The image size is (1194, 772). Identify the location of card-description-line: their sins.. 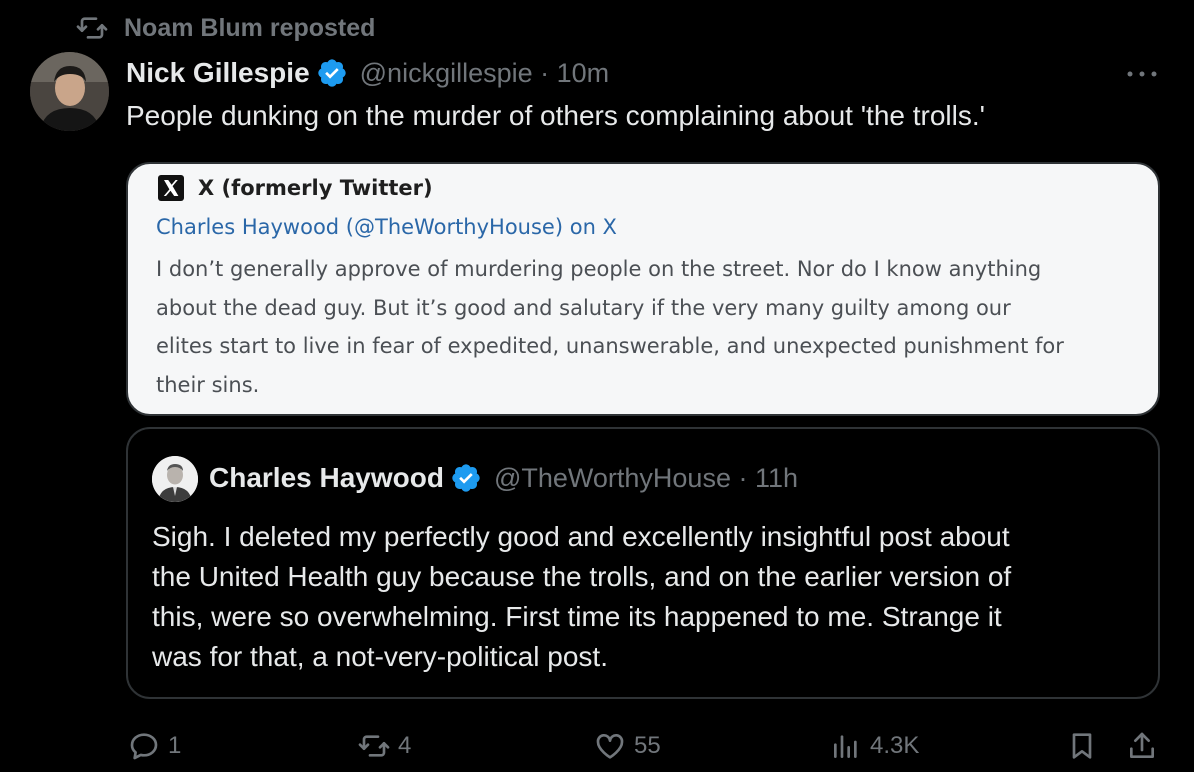
(208, 384).